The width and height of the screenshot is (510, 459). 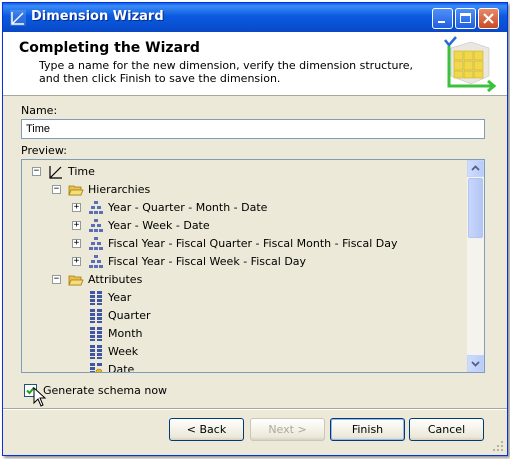 I want to click on tree-node-attribute: Year, so click(x=242, y=298).